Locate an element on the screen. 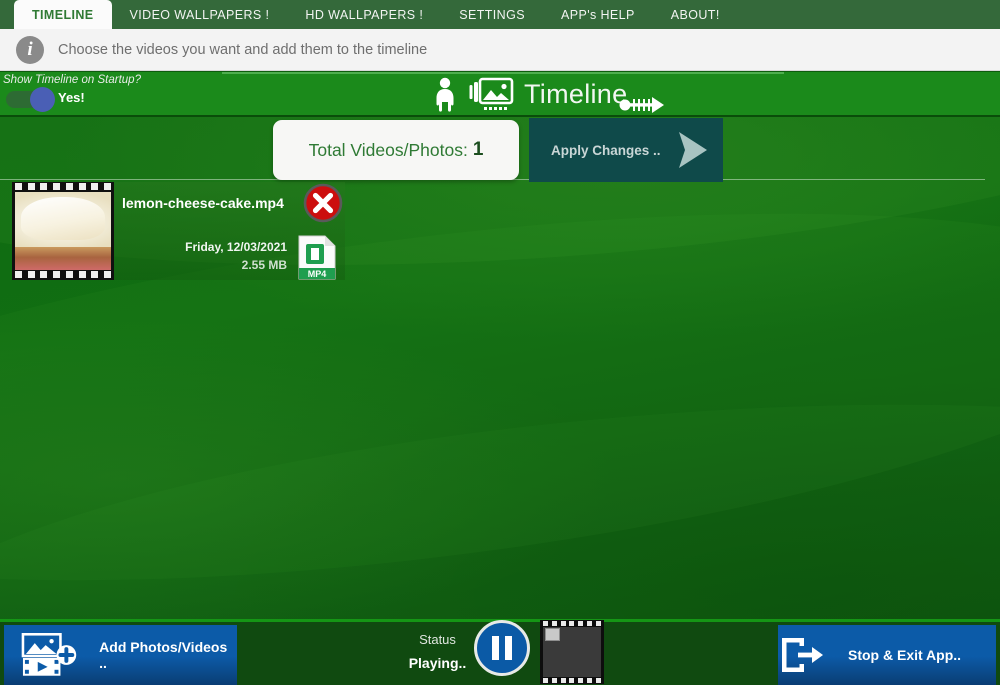 The image size is (1000, 685). stop-exit-app-button: Stop & Exit App.. is located at coordinates (887, 655).